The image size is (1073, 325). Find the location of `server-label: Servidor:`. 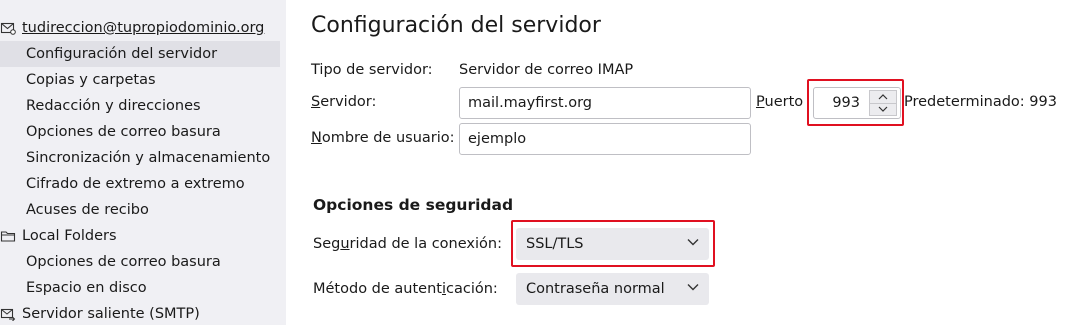

server-label: Servidor: is located at coordinates (343, 102).